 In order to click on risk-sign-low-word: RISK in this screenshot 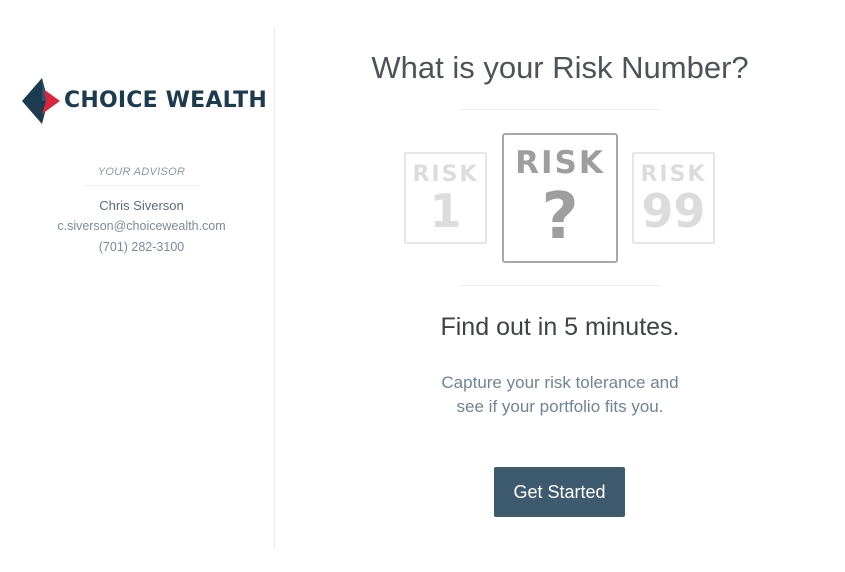, I will do `click(445, 174)`.